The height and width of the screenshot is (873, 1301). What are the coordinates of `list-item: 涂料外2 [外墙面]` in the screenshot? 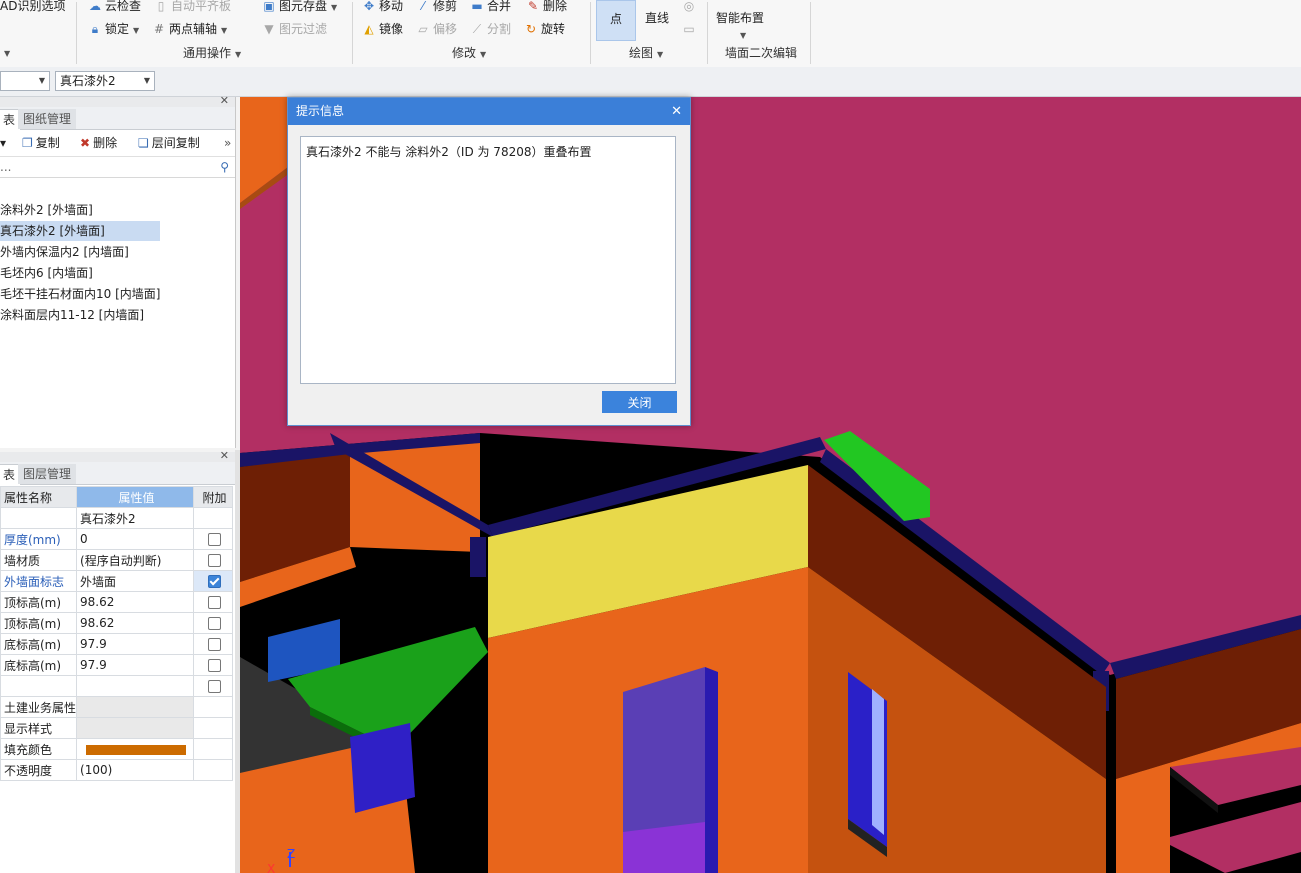 It's located at (49, 210).